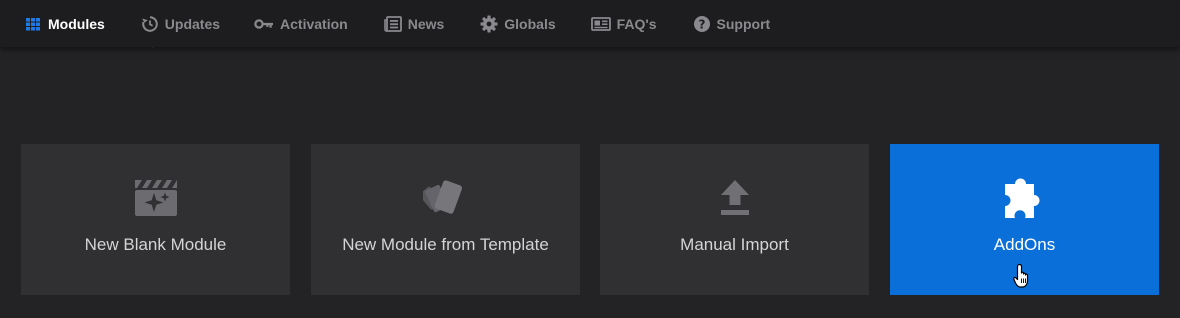 This screenshot has height=318, width=1180. I want to click on nav-support: ? Support, so click(732, 23).